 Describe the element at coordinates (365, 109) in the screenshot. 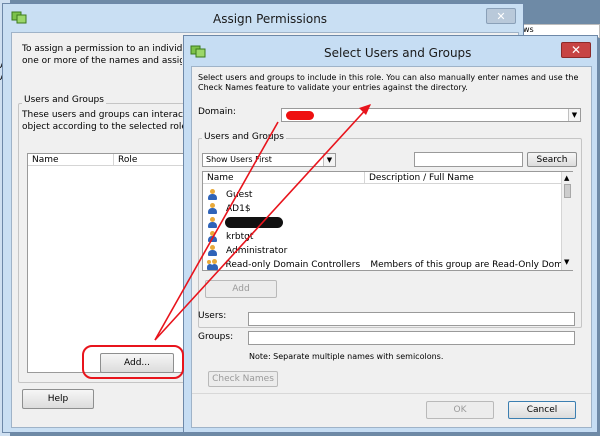

I see `annotation-arrowhead` at that location.